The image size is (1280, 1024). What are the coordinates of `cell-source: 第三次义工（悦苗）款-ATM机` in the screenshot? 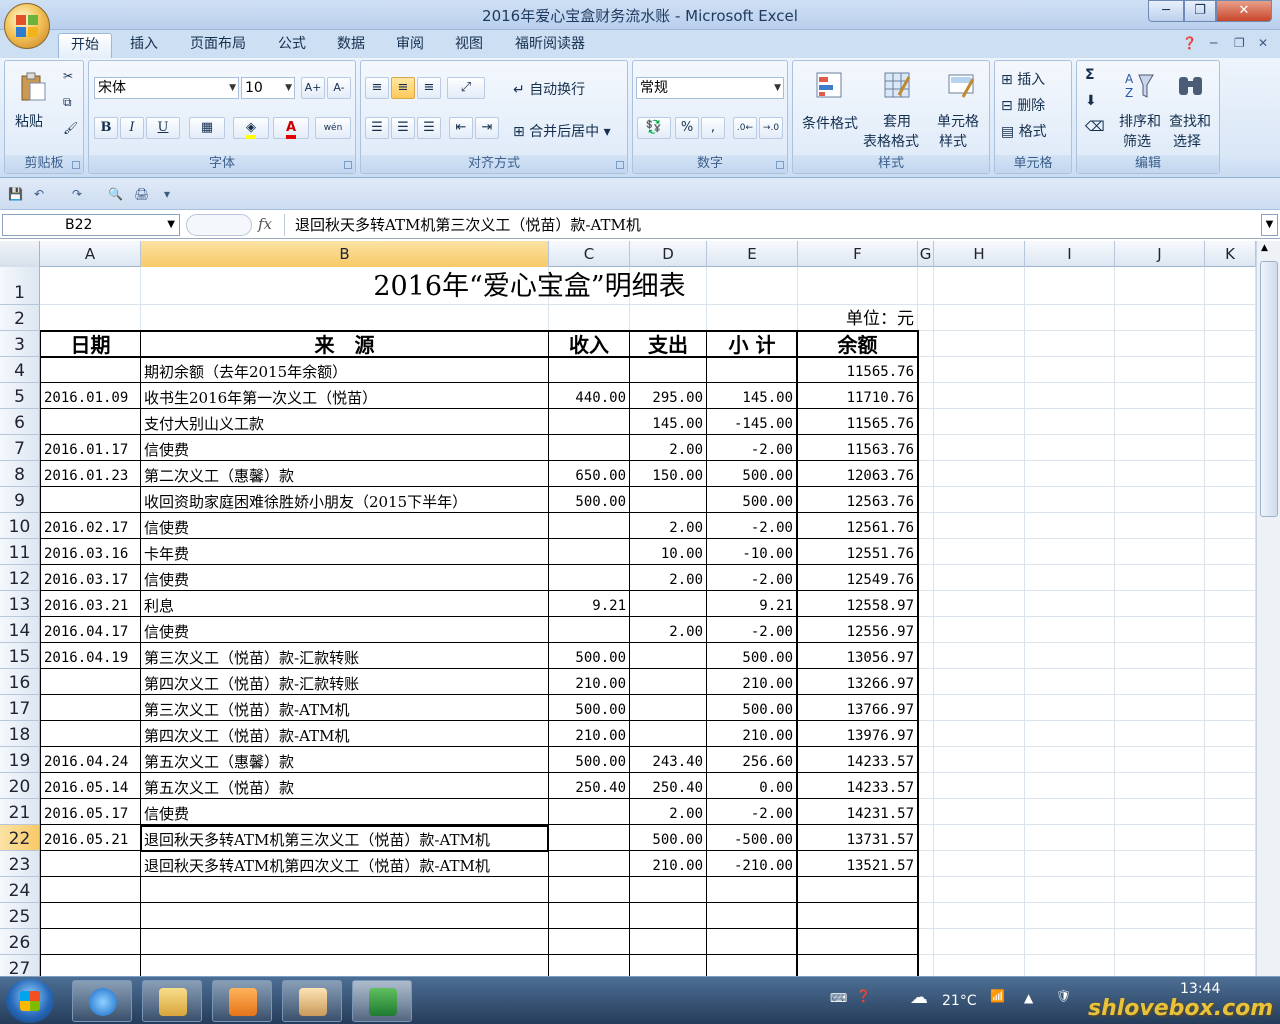 It's located at (344, 708).